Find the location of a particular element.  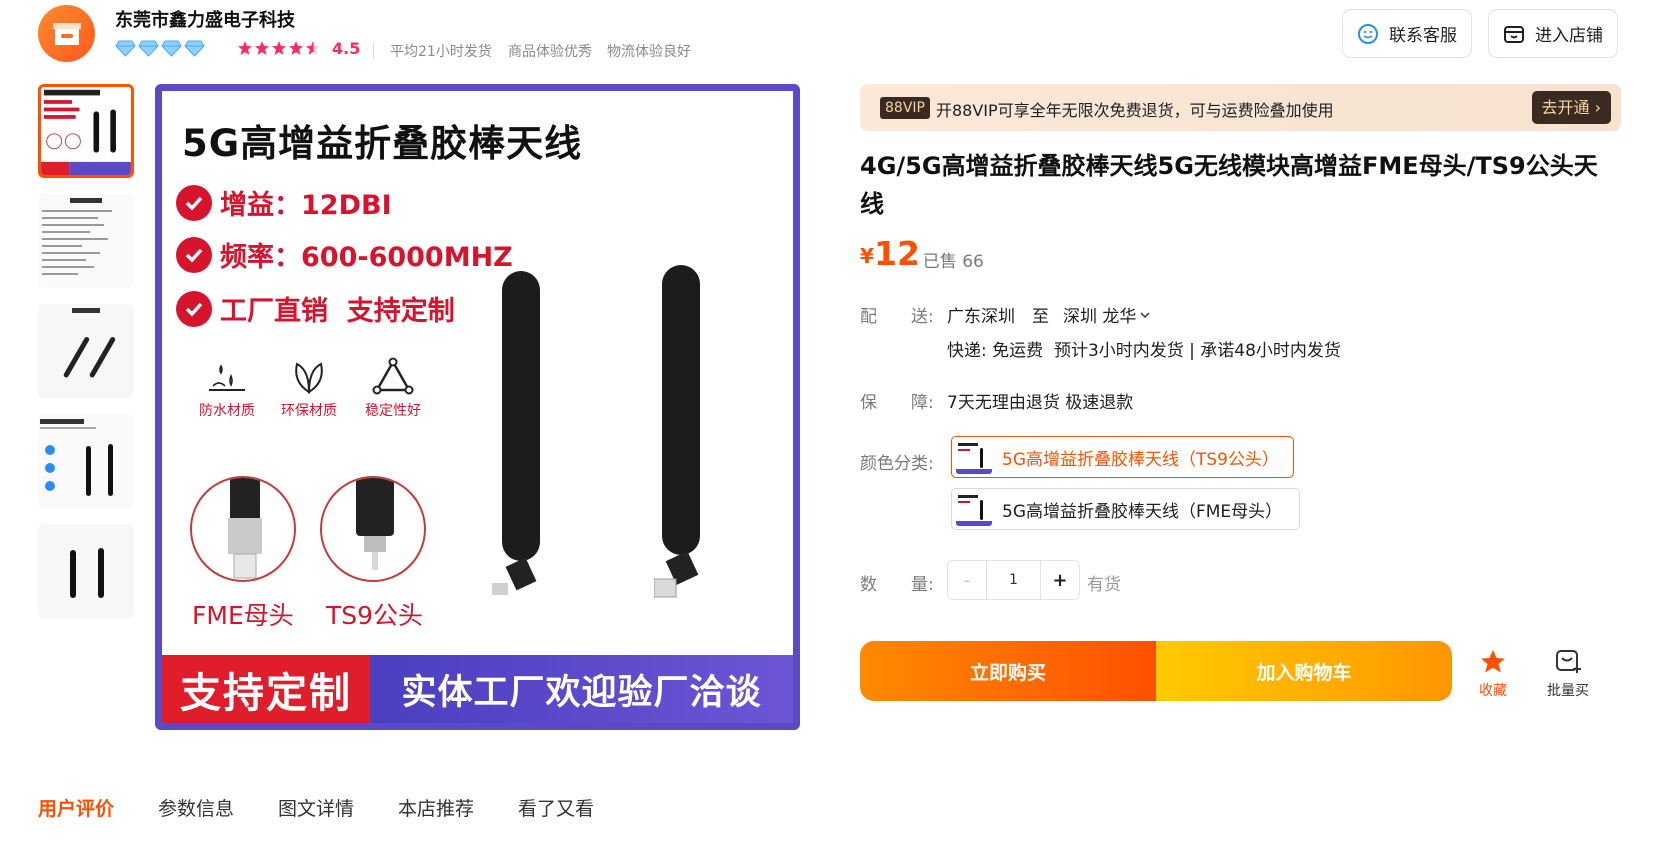

waterproof-property: 防水材质 is located at coordinates (227, 388).